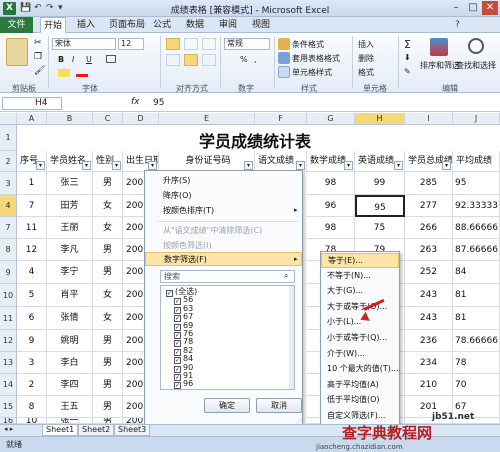 This screenshot has width=500, height=452. Describe the element at coordinates (476, 295) in the screenshot. I see `table-cell: 81` at that location.